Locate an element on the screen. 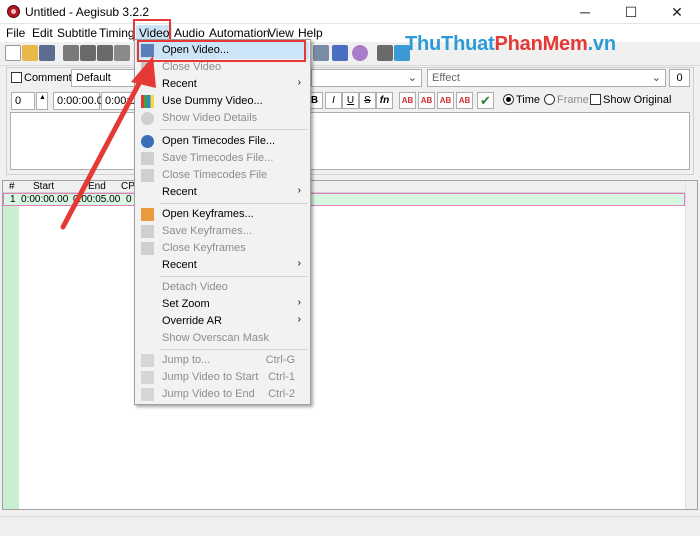 This screenshot has height=536, width=700. arrow-shaft is located at coordinates (103, 151).